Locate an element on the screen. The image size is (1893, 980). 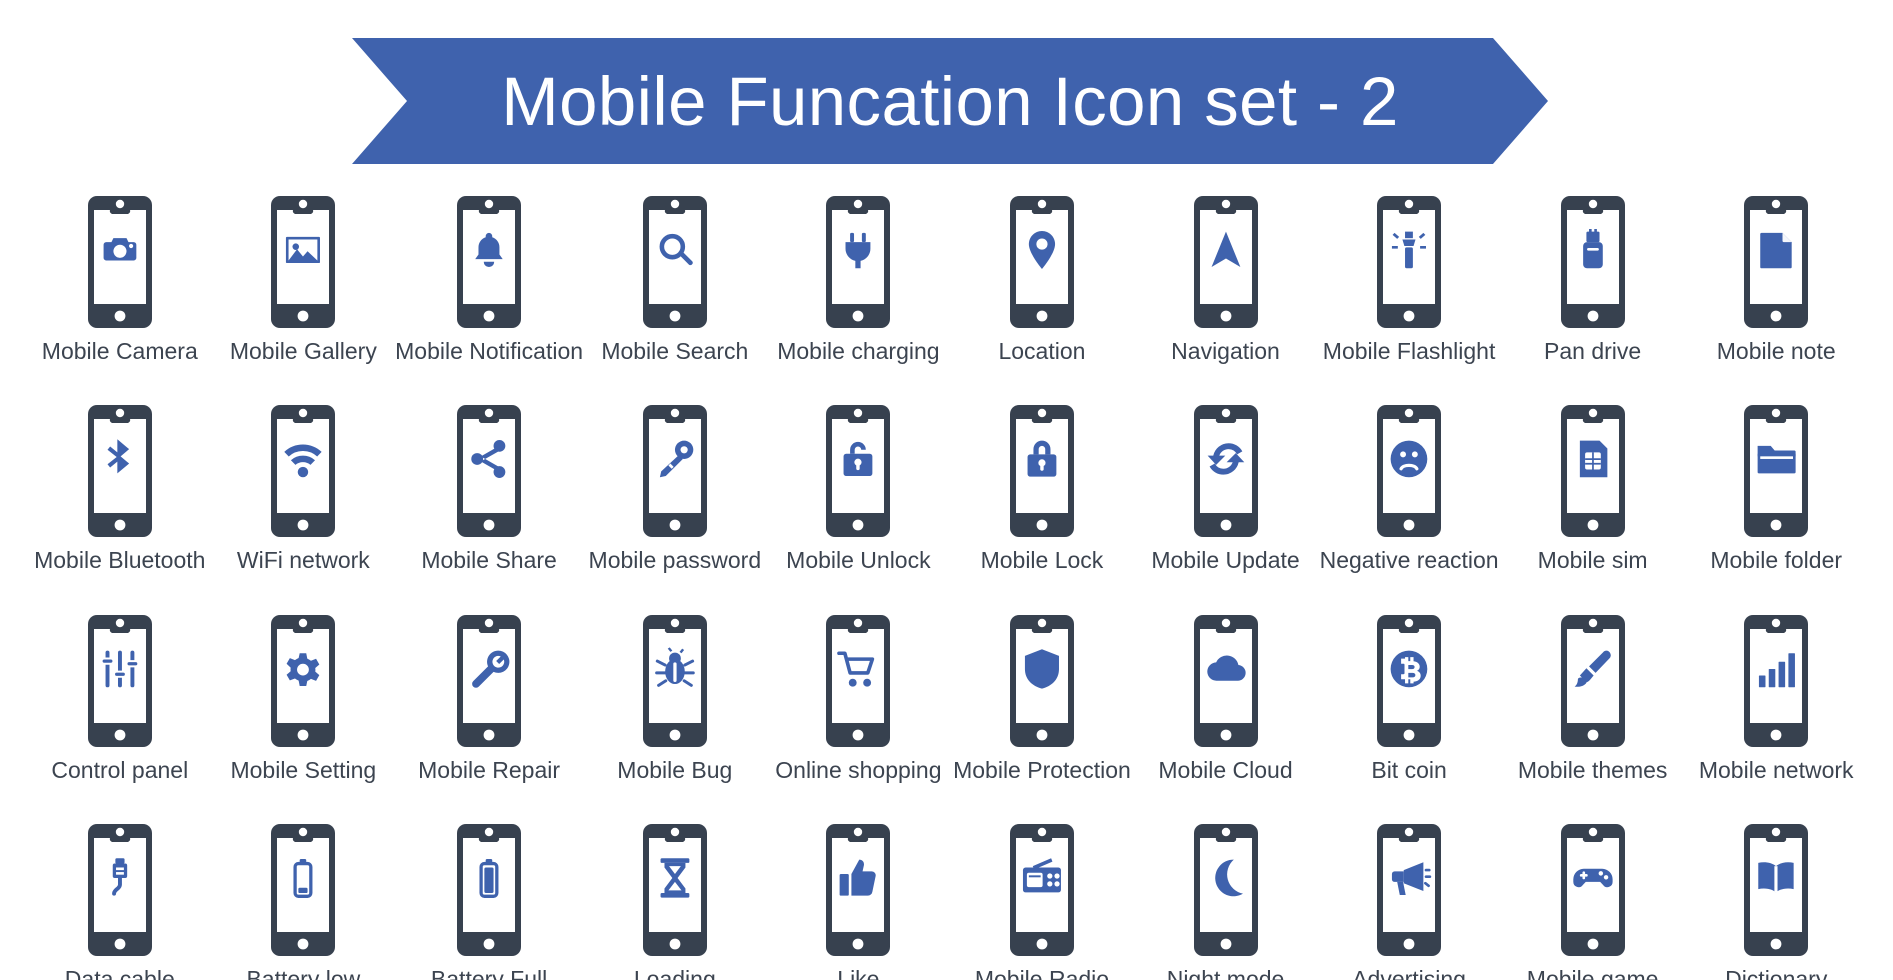
icon-cell: WiFi network is located at coordinates (304, 489).